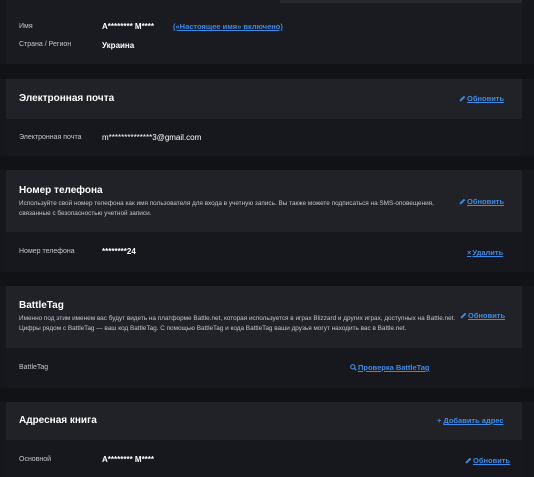 The height and width of the screenshot is (477, 534). I want to click on country-label: Страна / Регион, so click(45, 44).